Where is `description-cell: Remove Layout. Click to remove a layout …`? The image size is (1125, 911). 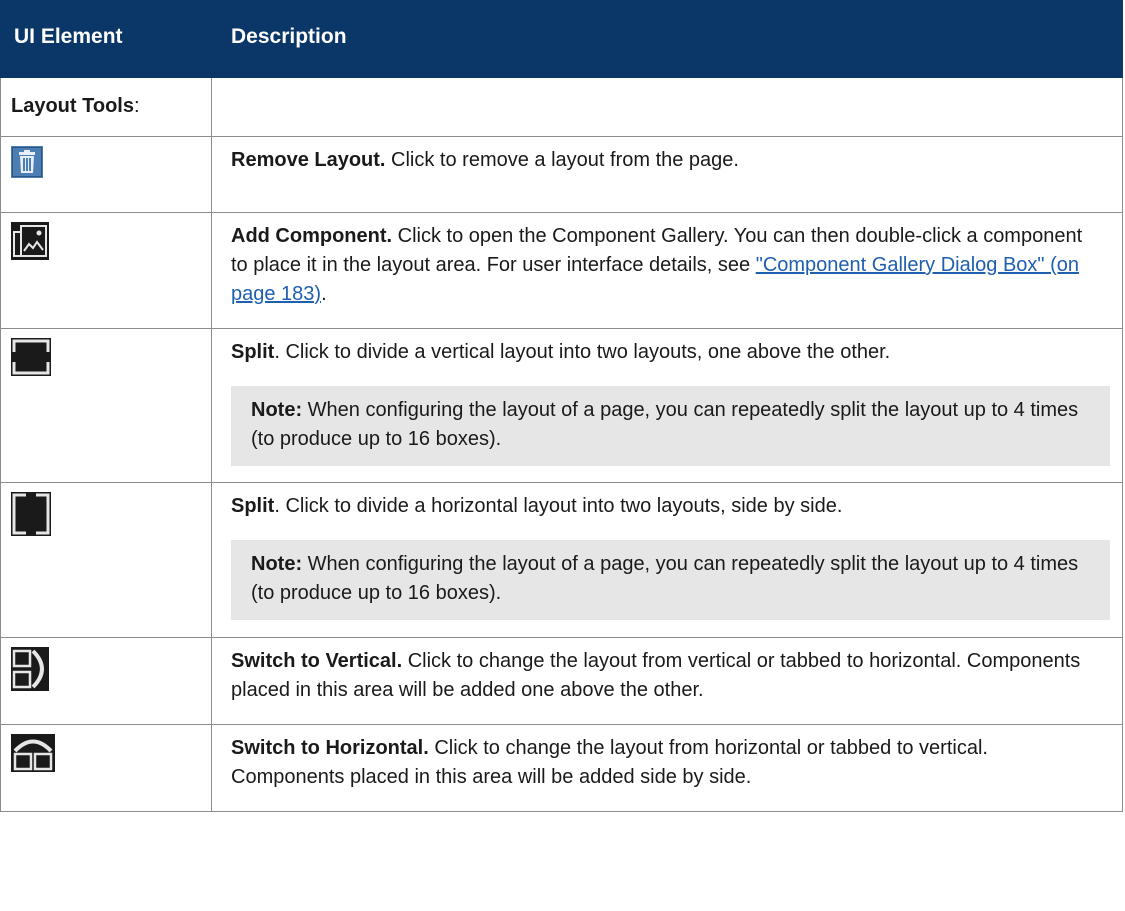 description-cell: Remove Layout. Click to remove a layout … is located at coordinates (667, 174).